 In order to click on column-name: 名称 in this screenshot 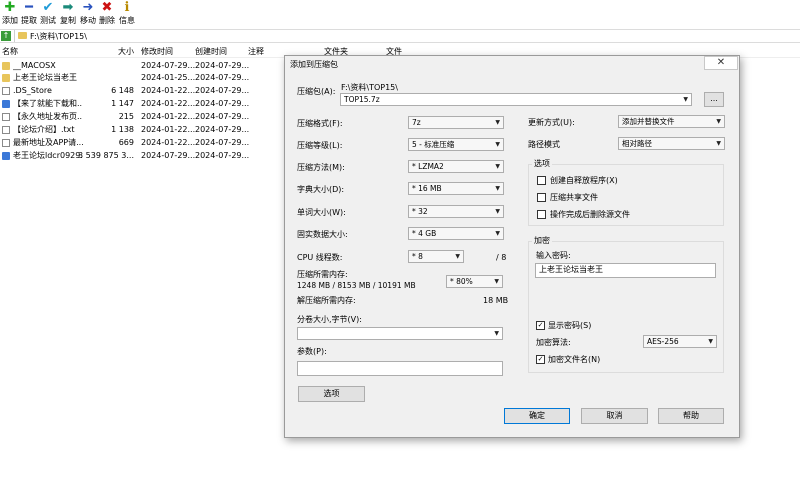, I will do `click(10, 52)`.